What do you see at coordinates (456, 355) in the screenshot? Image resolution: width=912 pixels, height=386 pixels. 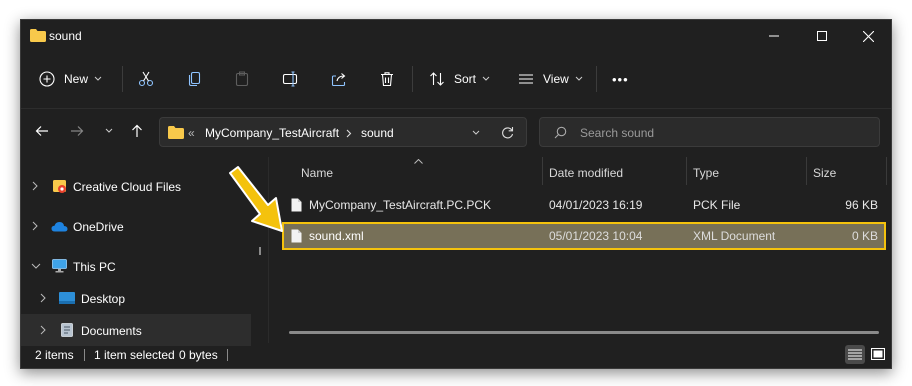 I see `status-bar: 2 items 1 item selected 0 bytes` at bounding box center [456, 355].